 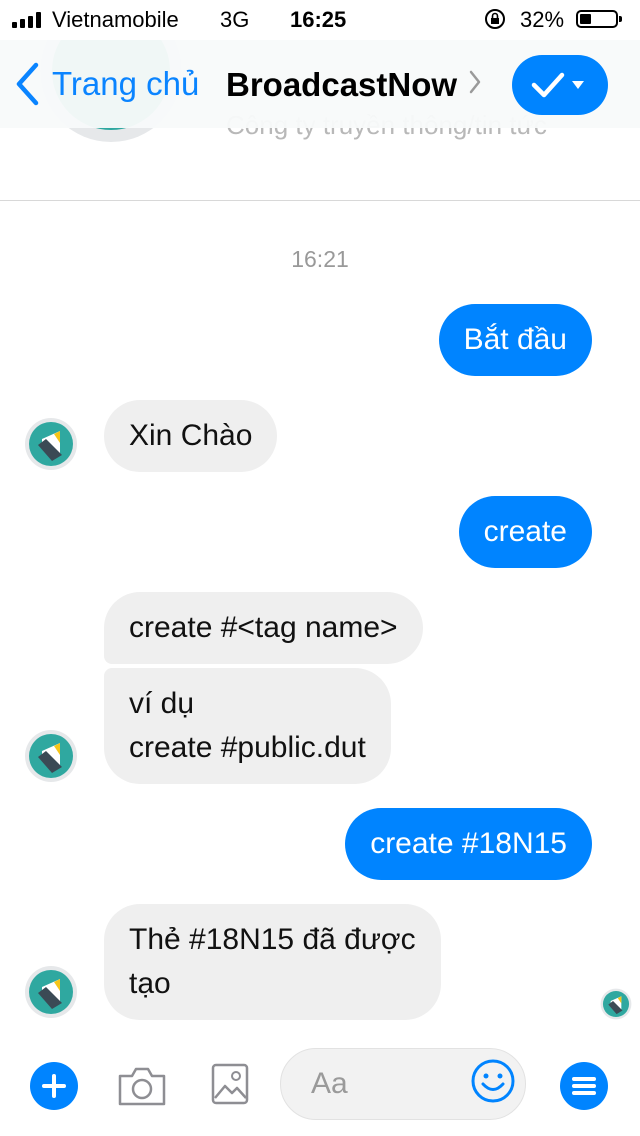 What do you see at coordinates (525, 532) in the screenshot?
I see `outgoing-message: create` at bounding box center [525, 532].